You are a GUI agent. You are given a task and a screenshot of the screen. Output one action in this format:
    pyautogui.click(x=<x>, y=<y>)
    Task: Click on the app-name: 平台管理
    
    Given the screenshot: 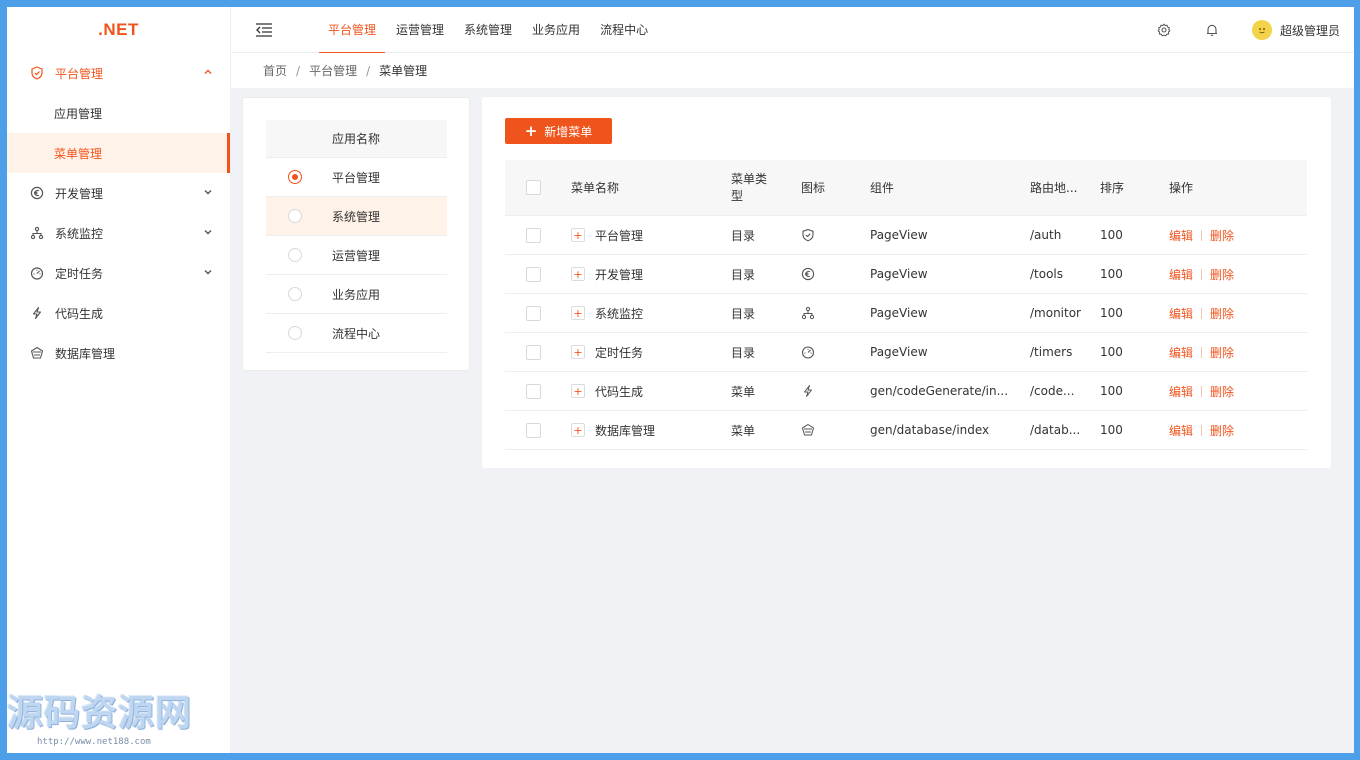 What is the action you would take?
    pyautogui.click(x=356, y=177)
    